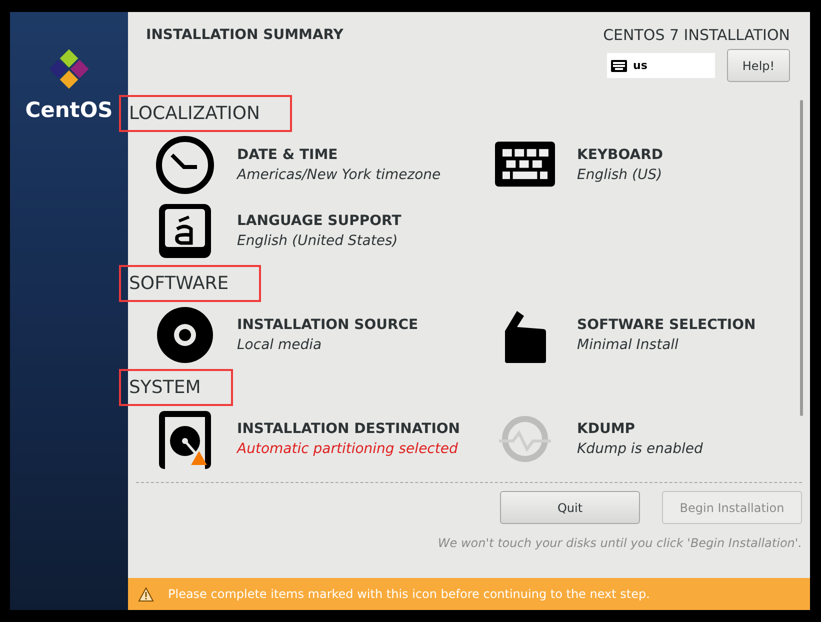  I want to click on logo-text: CentOS, so click(69, 110).